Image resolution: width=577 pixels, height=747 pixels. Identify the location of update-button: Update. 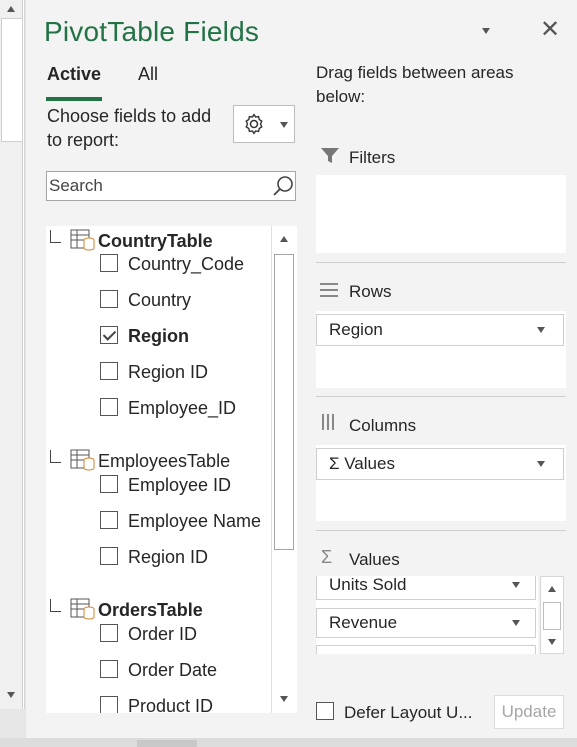
(529, 712).